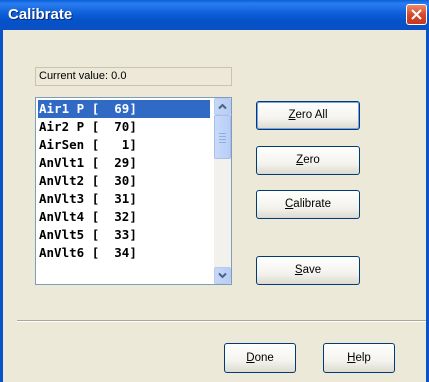  Describe the element at coordinates (114, 144) in the screenshot. I see `channel-value: [ 1]` at that location.